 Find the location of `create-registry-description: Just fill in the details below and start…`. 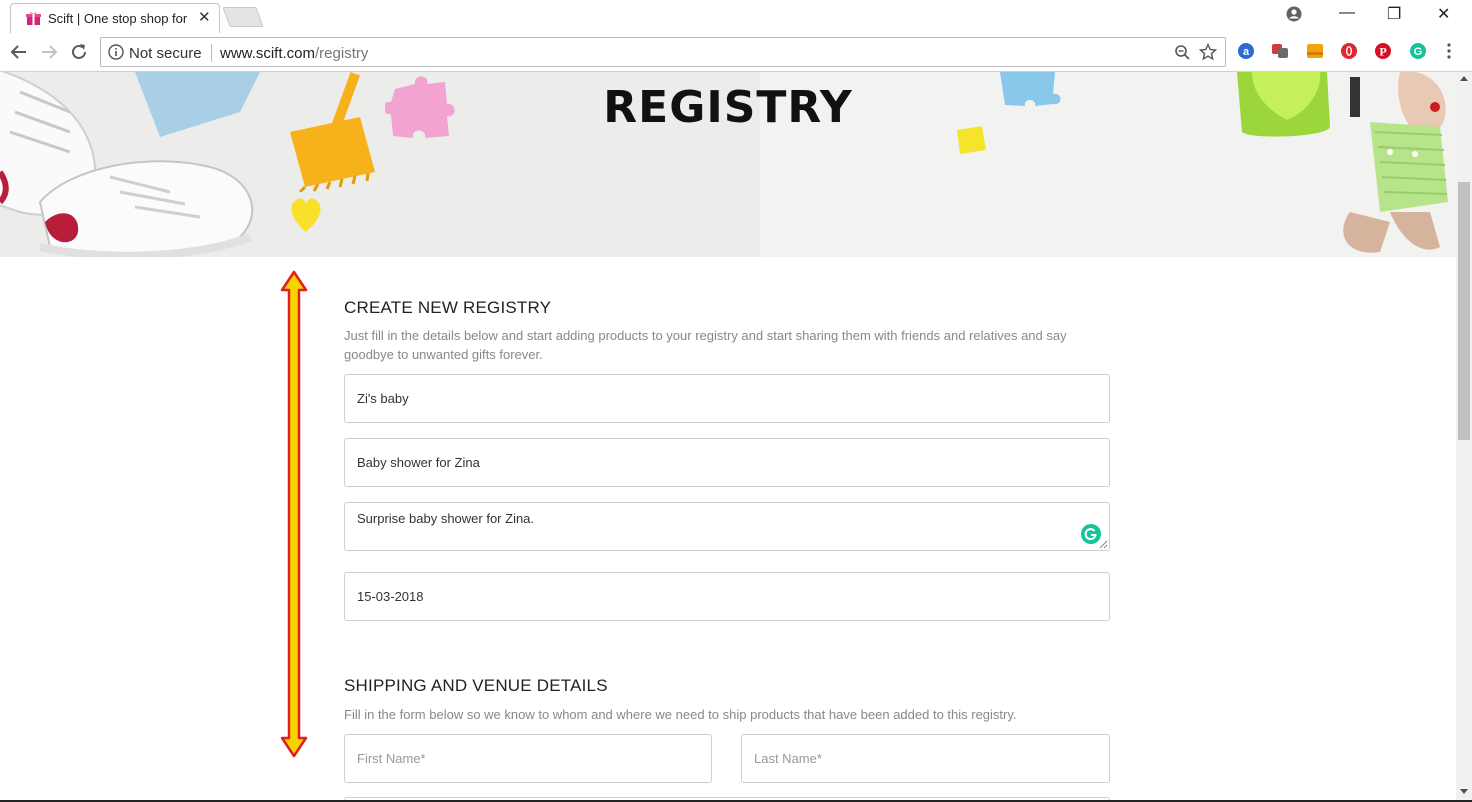

create-registry-description: Just fill in the details below and start… is located at coordinates (705, 345).